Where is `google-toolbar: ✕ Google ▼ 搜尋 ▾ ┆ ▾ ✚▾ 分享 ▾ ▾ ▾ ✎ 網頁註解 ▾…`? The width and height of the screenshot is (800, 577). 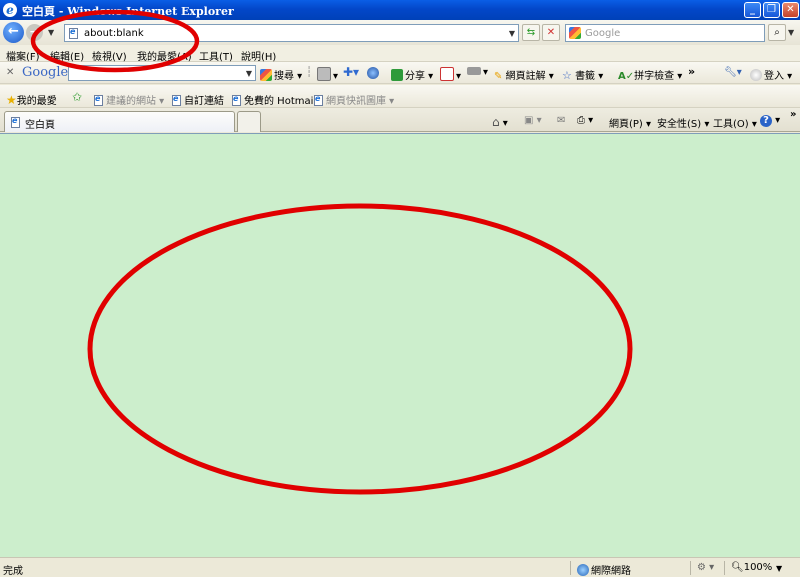
google-toolbar: ✕ Google ▼ 搜尋 ▾ ┆ ▾ ✚▾ 分享 ▾ ▾ ▾ ✎ 網頁註解 ▾… is located at coordinates (400, 73).